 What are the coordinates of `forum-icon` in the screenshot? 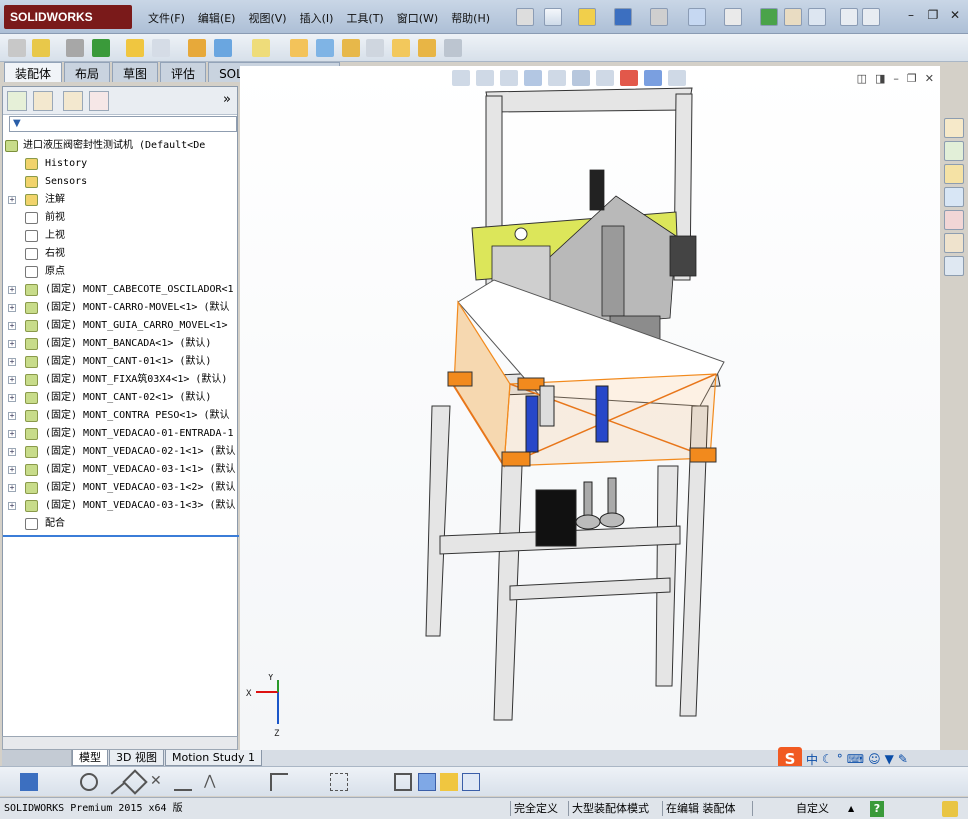 It's located at (954, 266).